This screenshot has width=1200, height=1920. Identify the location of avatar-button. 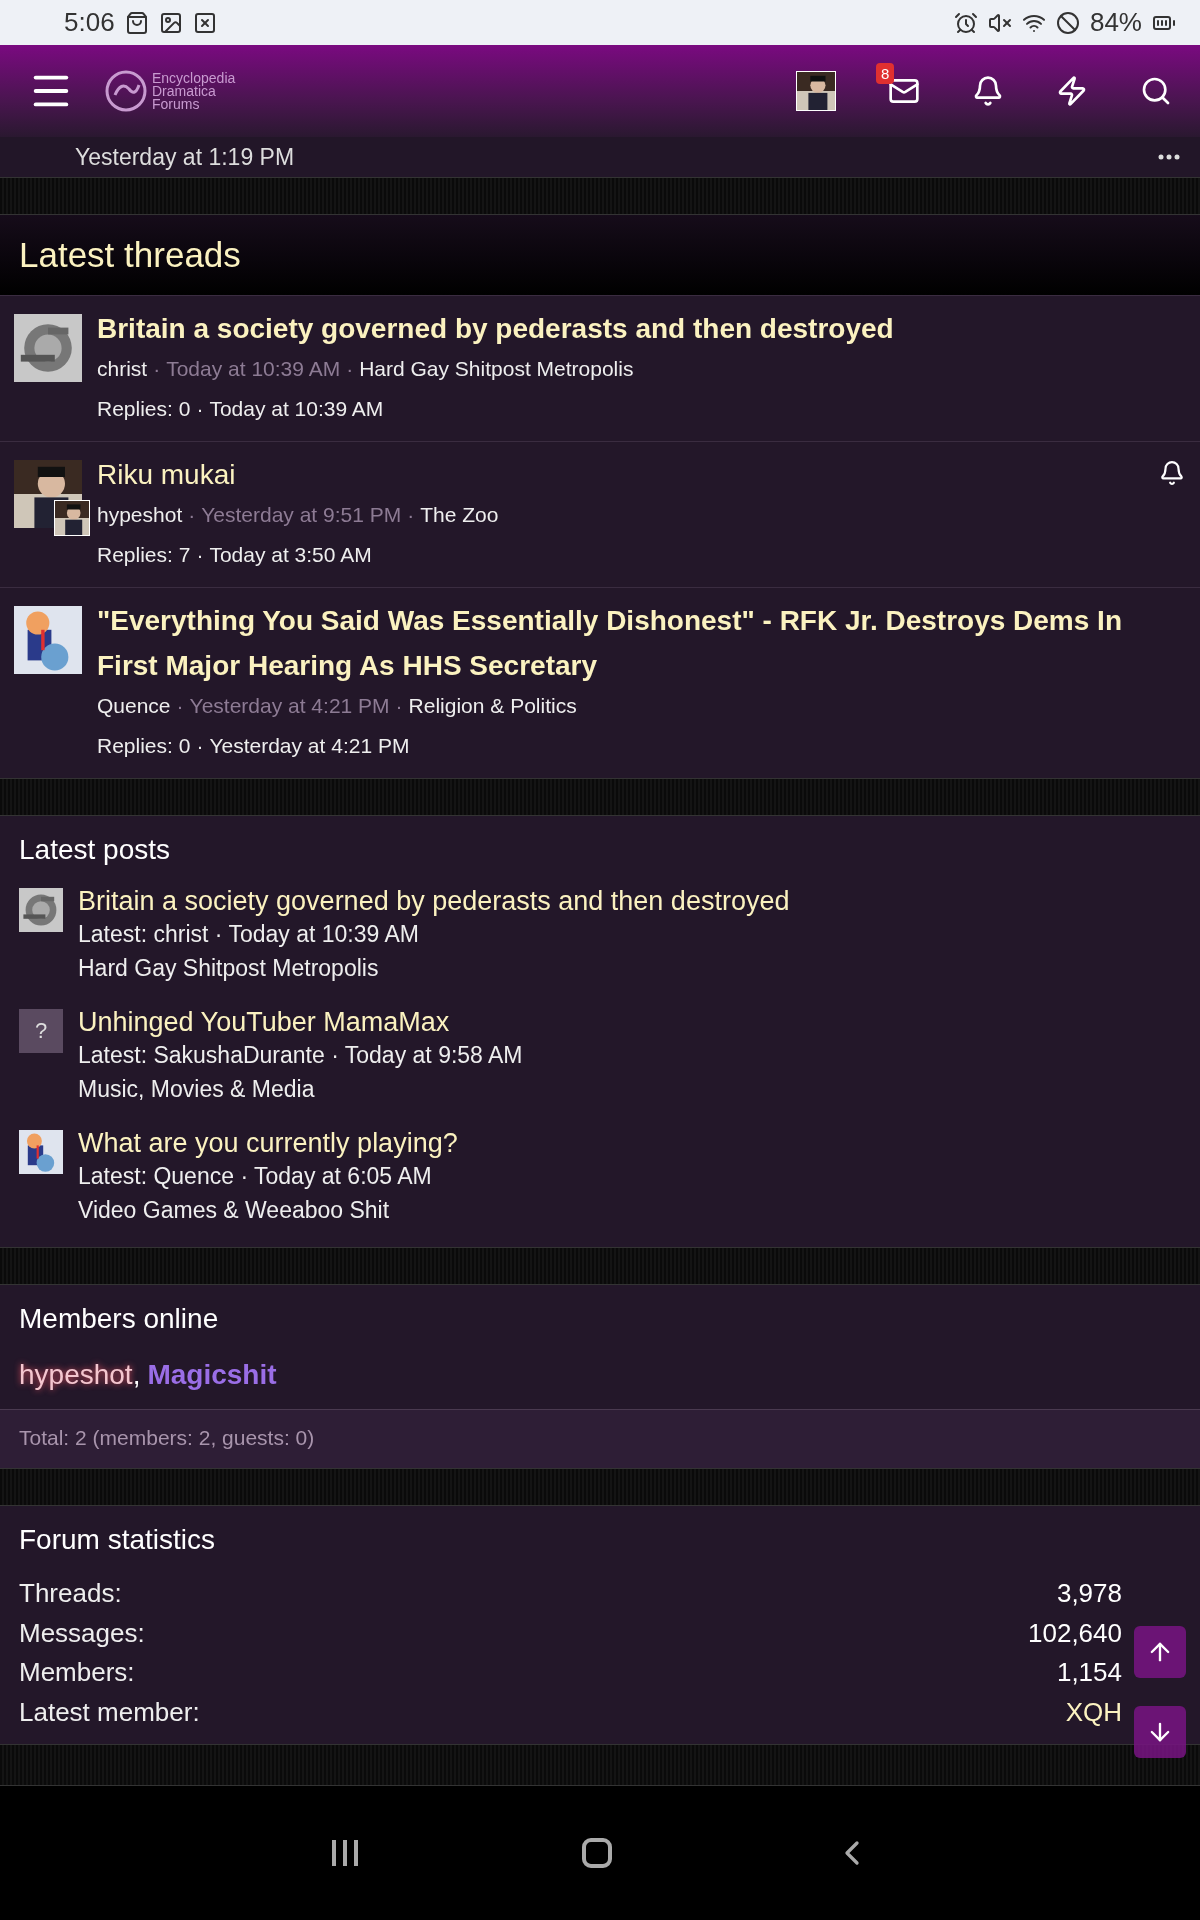
(816, 91).